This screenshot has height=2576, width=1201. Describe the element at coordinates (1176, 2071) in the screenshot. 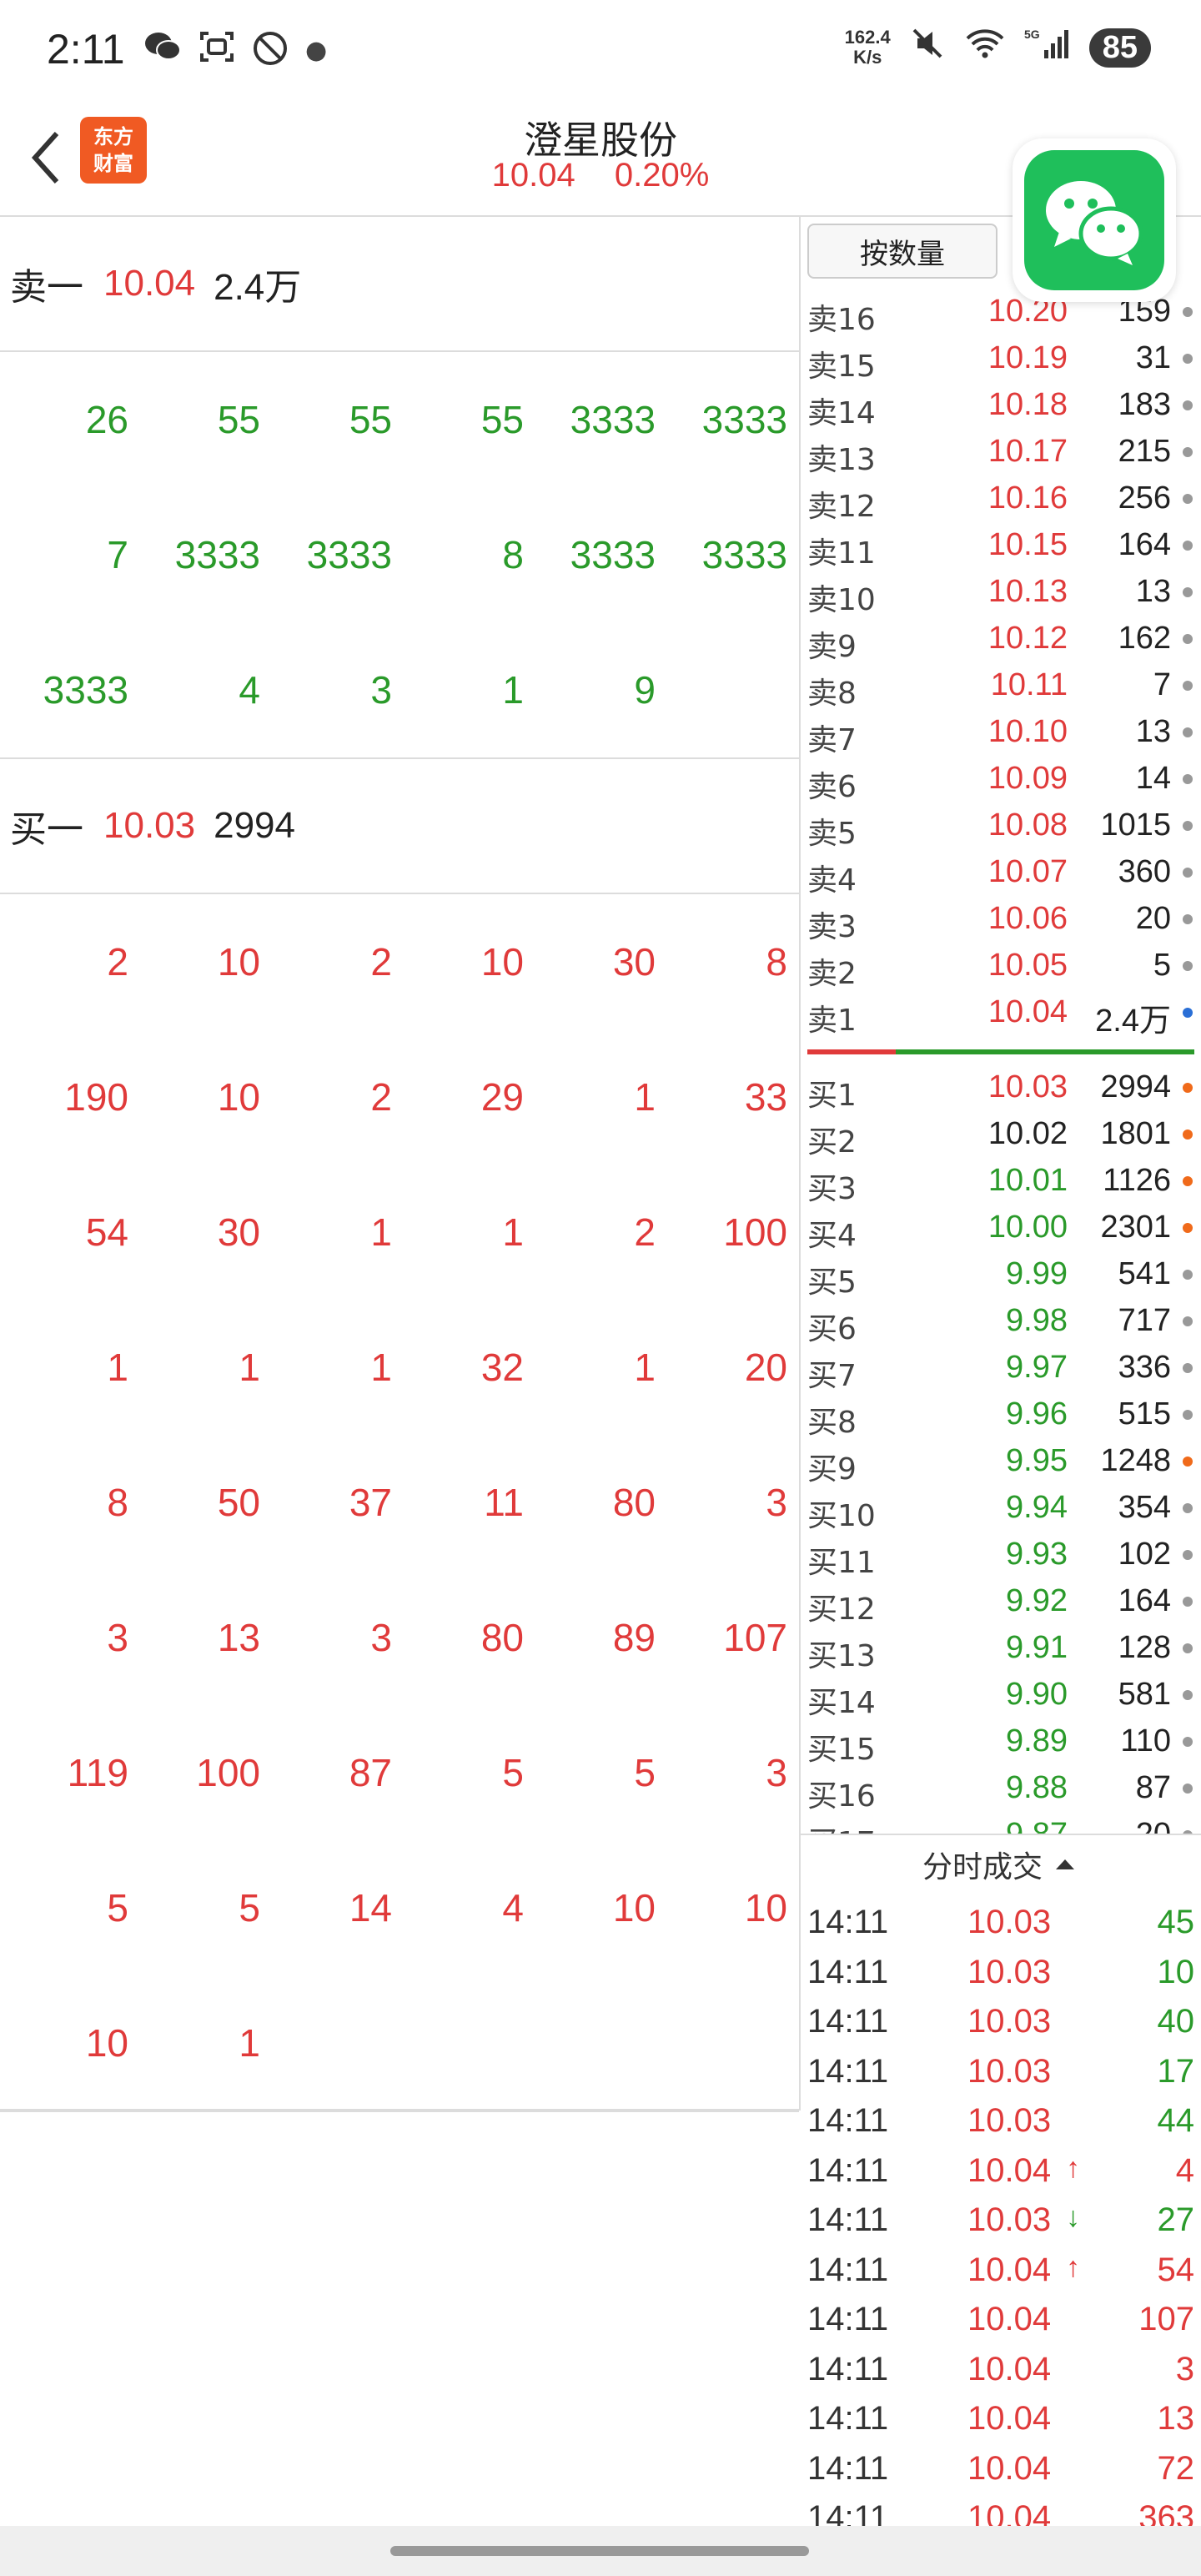

I see `trade-volume: 17` at that location.